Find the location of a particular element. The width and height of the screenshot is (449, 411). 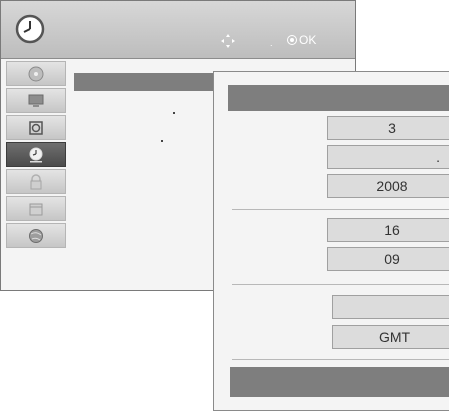

ok-button-icon is located at coordinates (292, 40).